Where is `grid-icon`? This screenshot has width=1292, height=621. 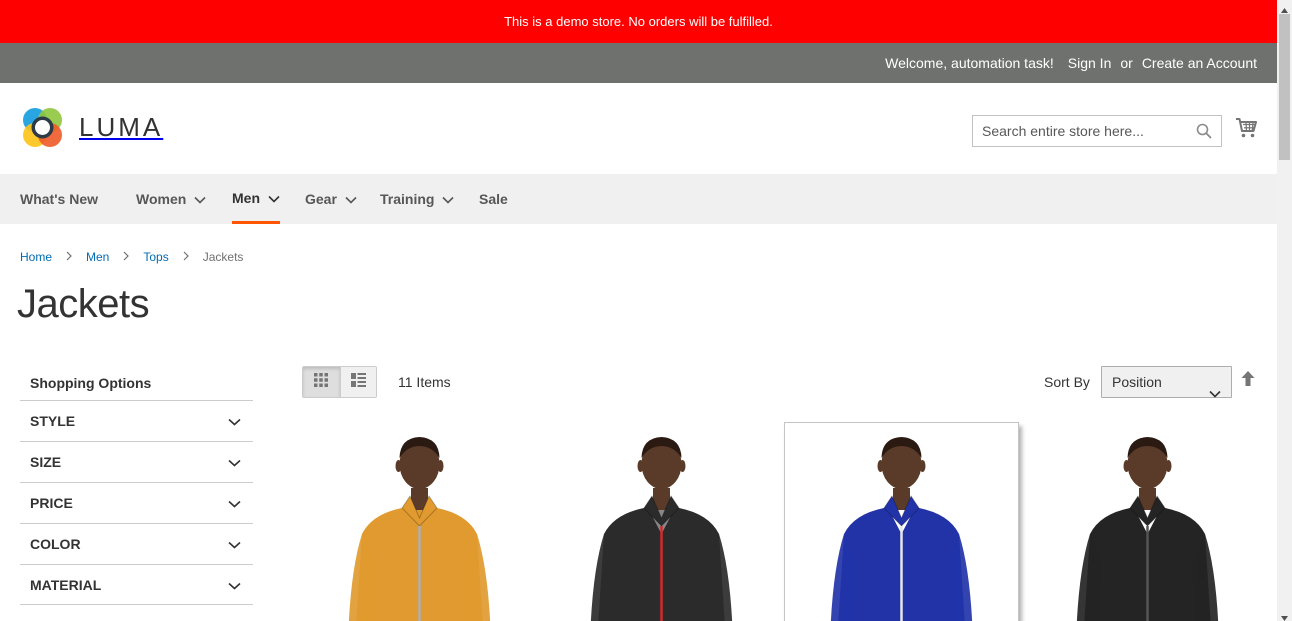
grid-icon is located at coordinates (321, 382).